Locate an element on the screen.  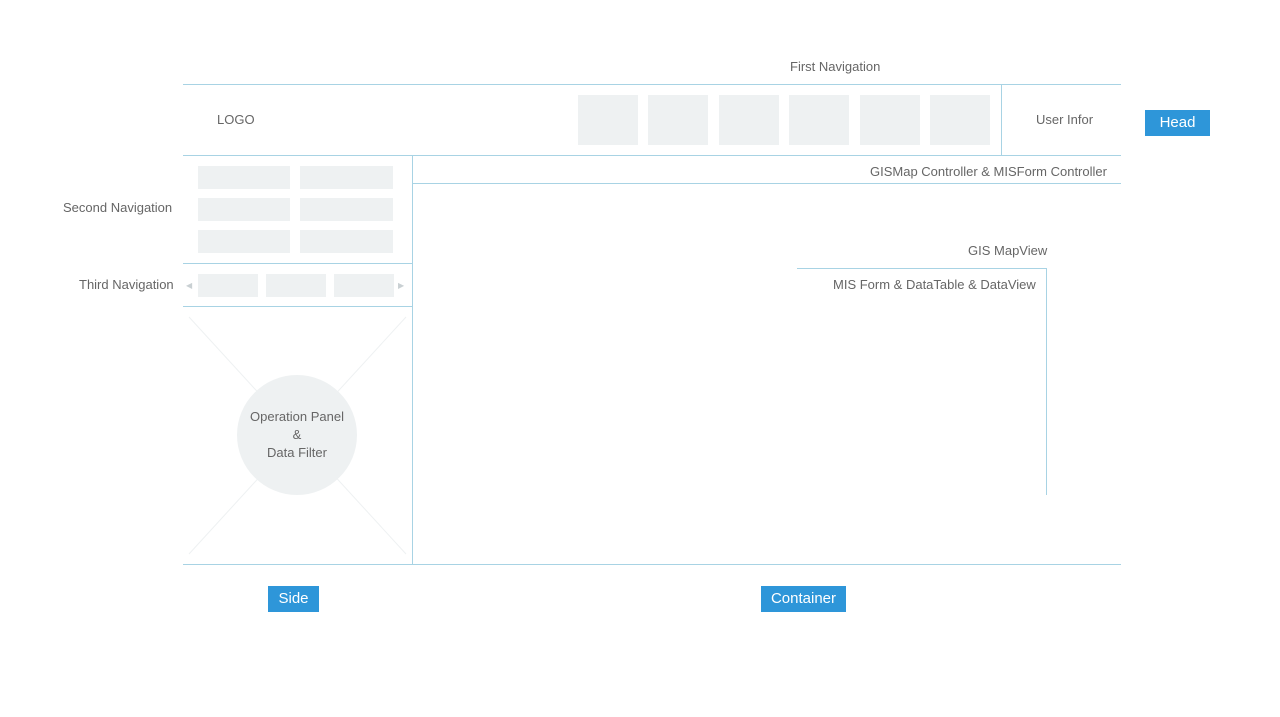
mis-form-right-border is located at coordinates (1046, 381).